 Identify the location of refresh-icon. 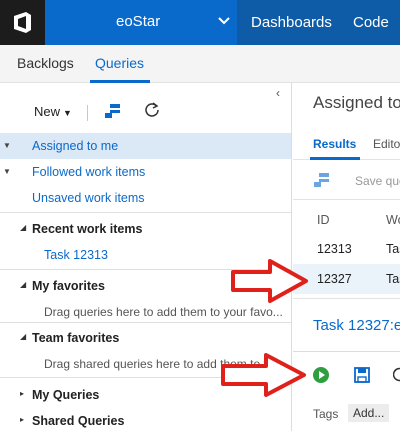
(152, 110).